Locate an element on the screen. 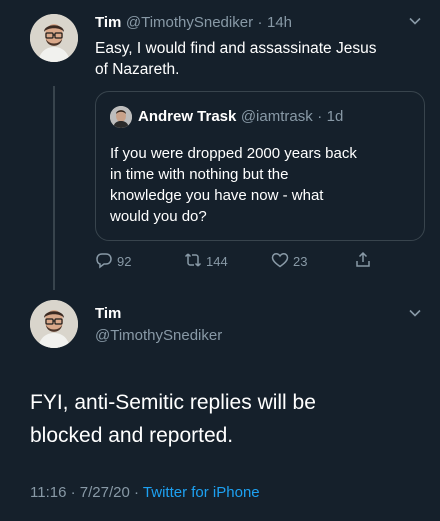  tweet-meta: 11:16 · 7/27/20 · Twitter for iPhone is located at coordinates (145, 492).